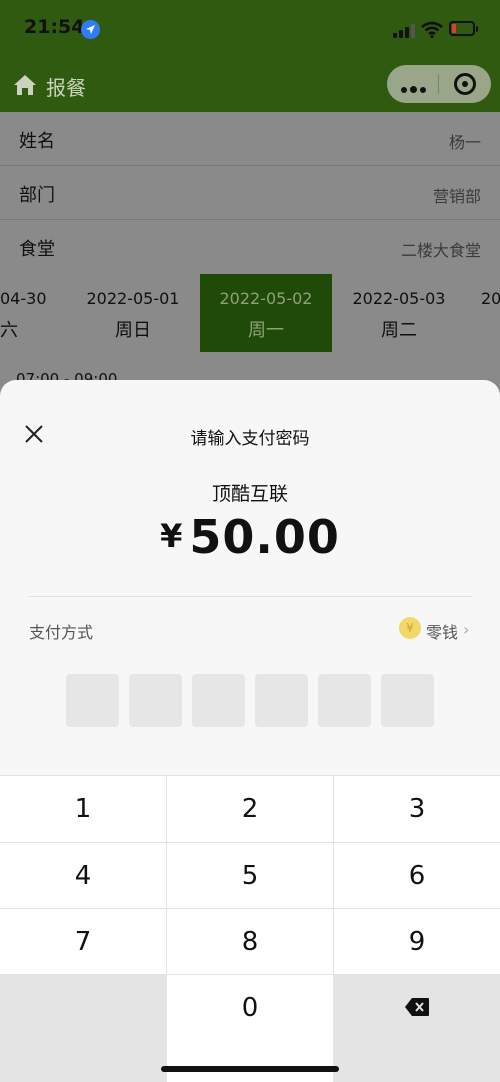 The height and width of the screenshot is (1082, 500). What do you see at coordinates (399, 298) in the screenshot?
I see `date-text: 2022-05-03` at bounding box center [399, 298].